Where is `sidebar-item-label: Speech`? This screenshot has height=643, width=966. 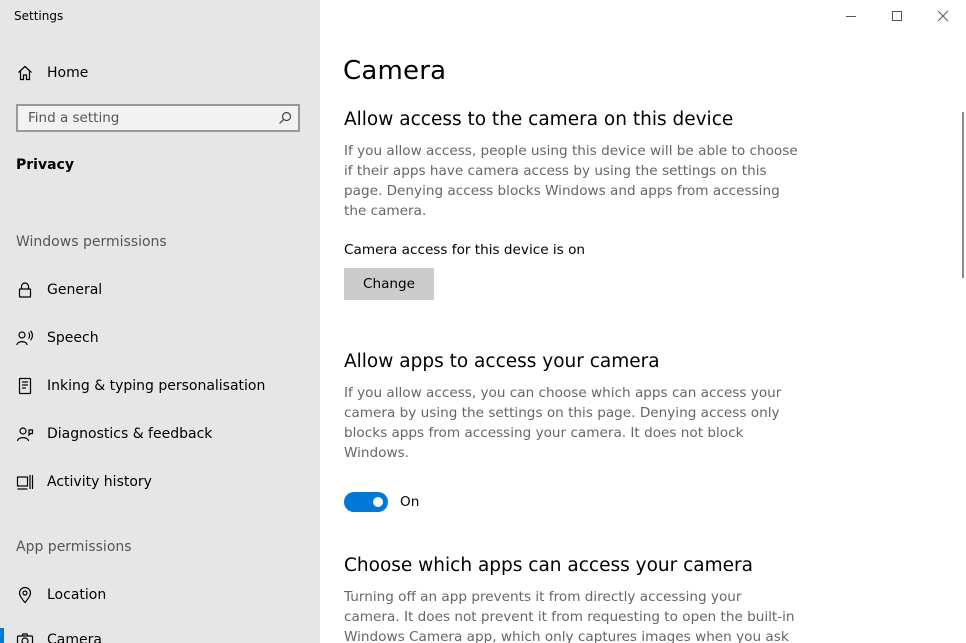
sidebar-item-label: Speech is located at coordinates (73, 338).